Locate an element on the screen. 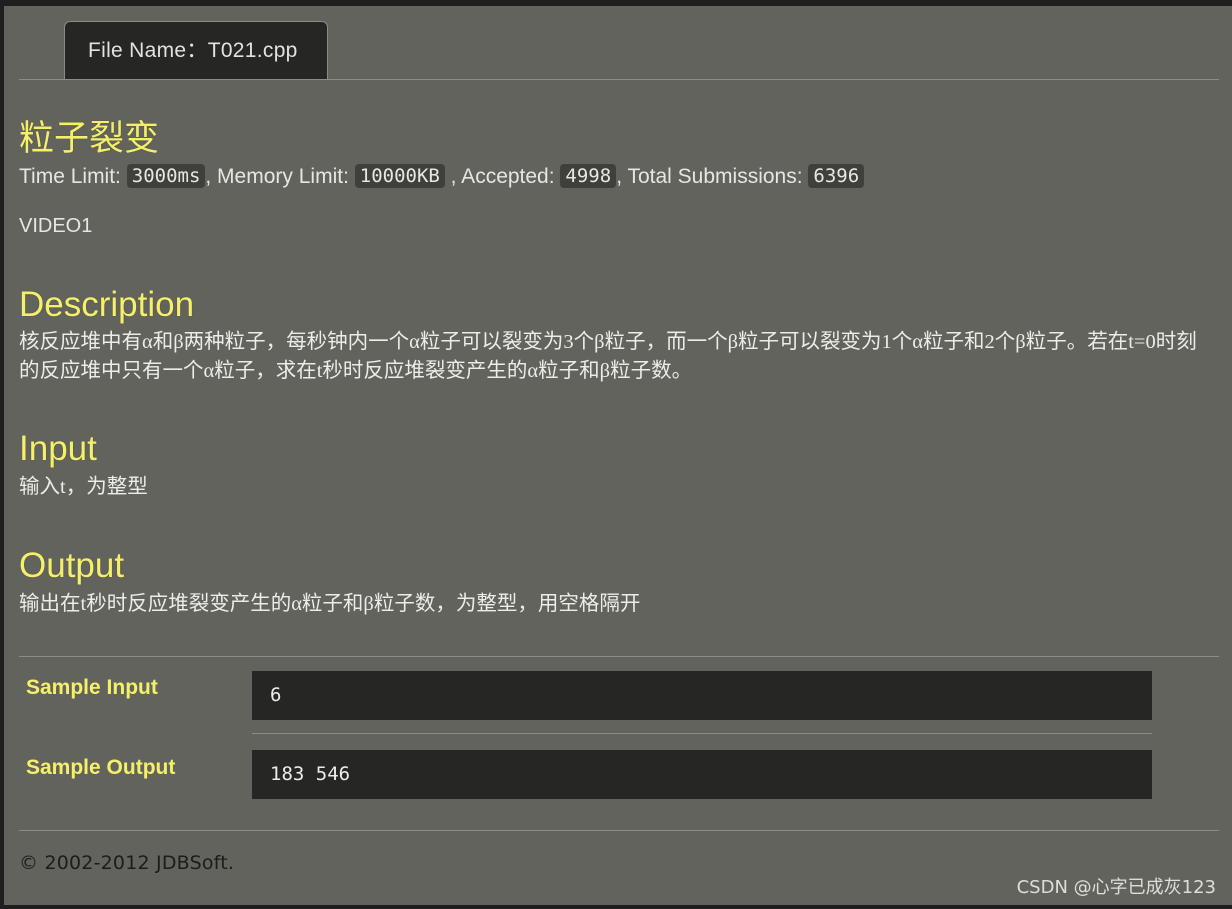  output-text: 输出在t秒时反应堆裂变产生的α粒子和β粒子数，为整型，用空格隔开 is located at coordinates (330, 604).